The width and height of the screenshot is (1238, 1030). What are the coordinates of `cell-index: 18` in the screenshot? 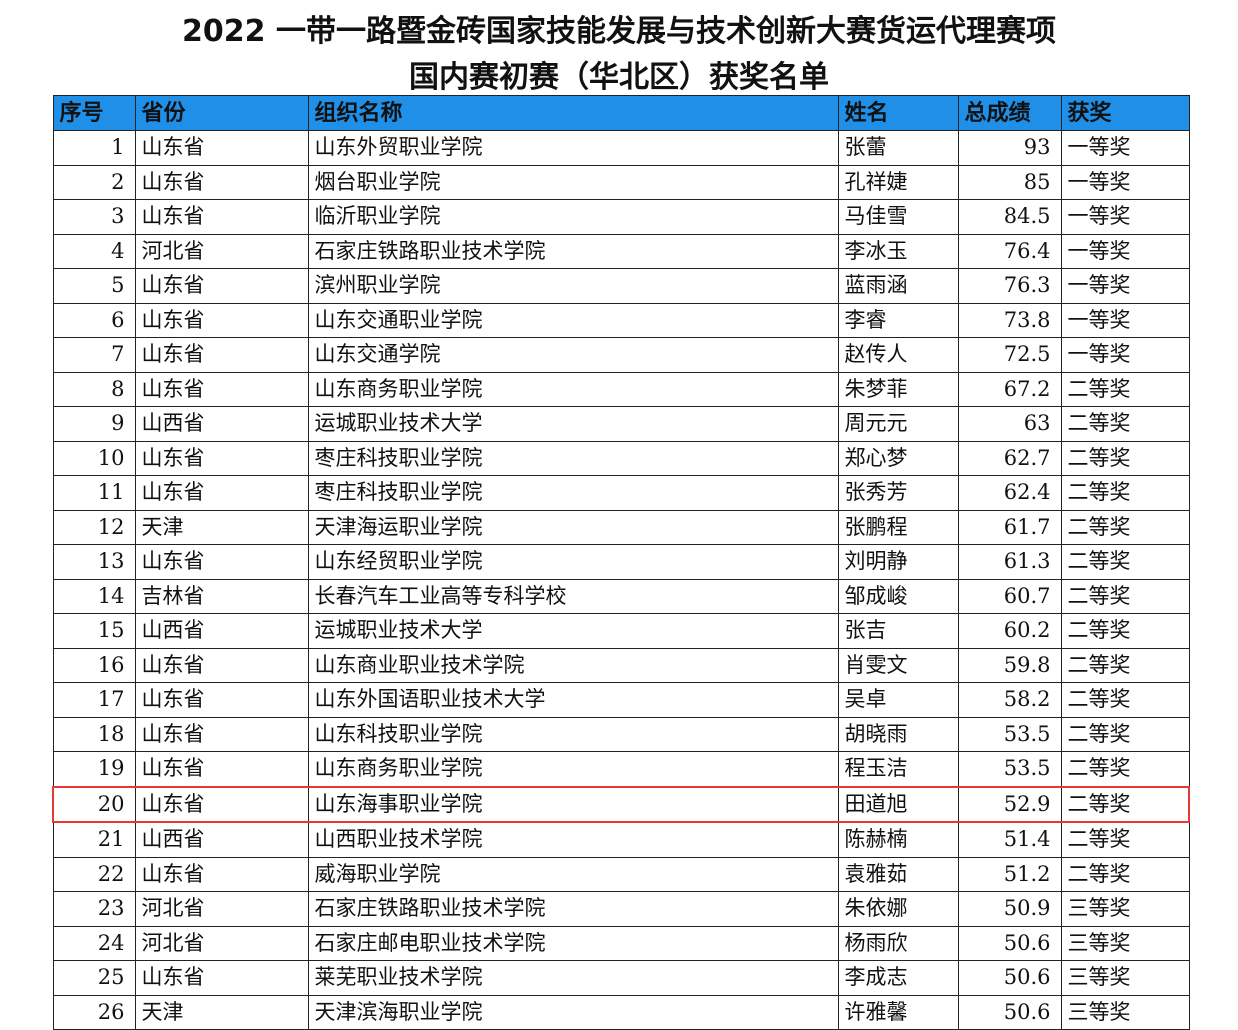 It's located at (94, 734).